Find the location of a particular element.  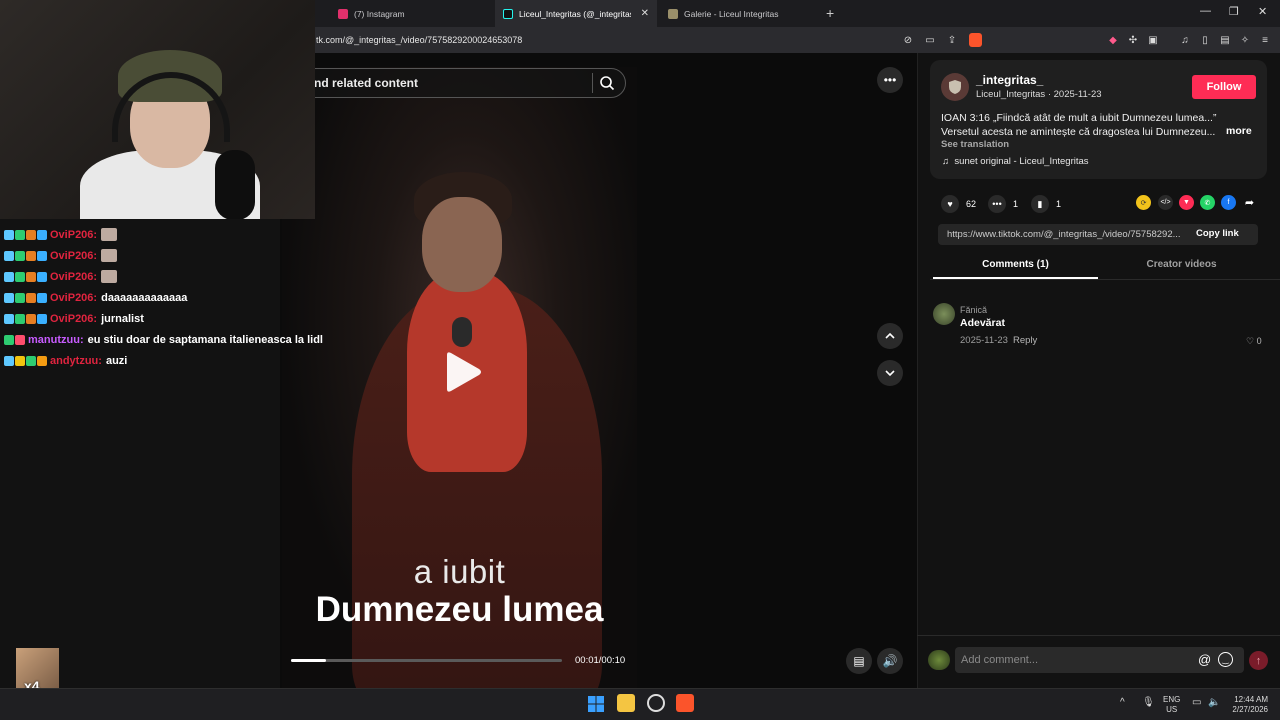

more-link: more is located at coordinates (1239, 131).